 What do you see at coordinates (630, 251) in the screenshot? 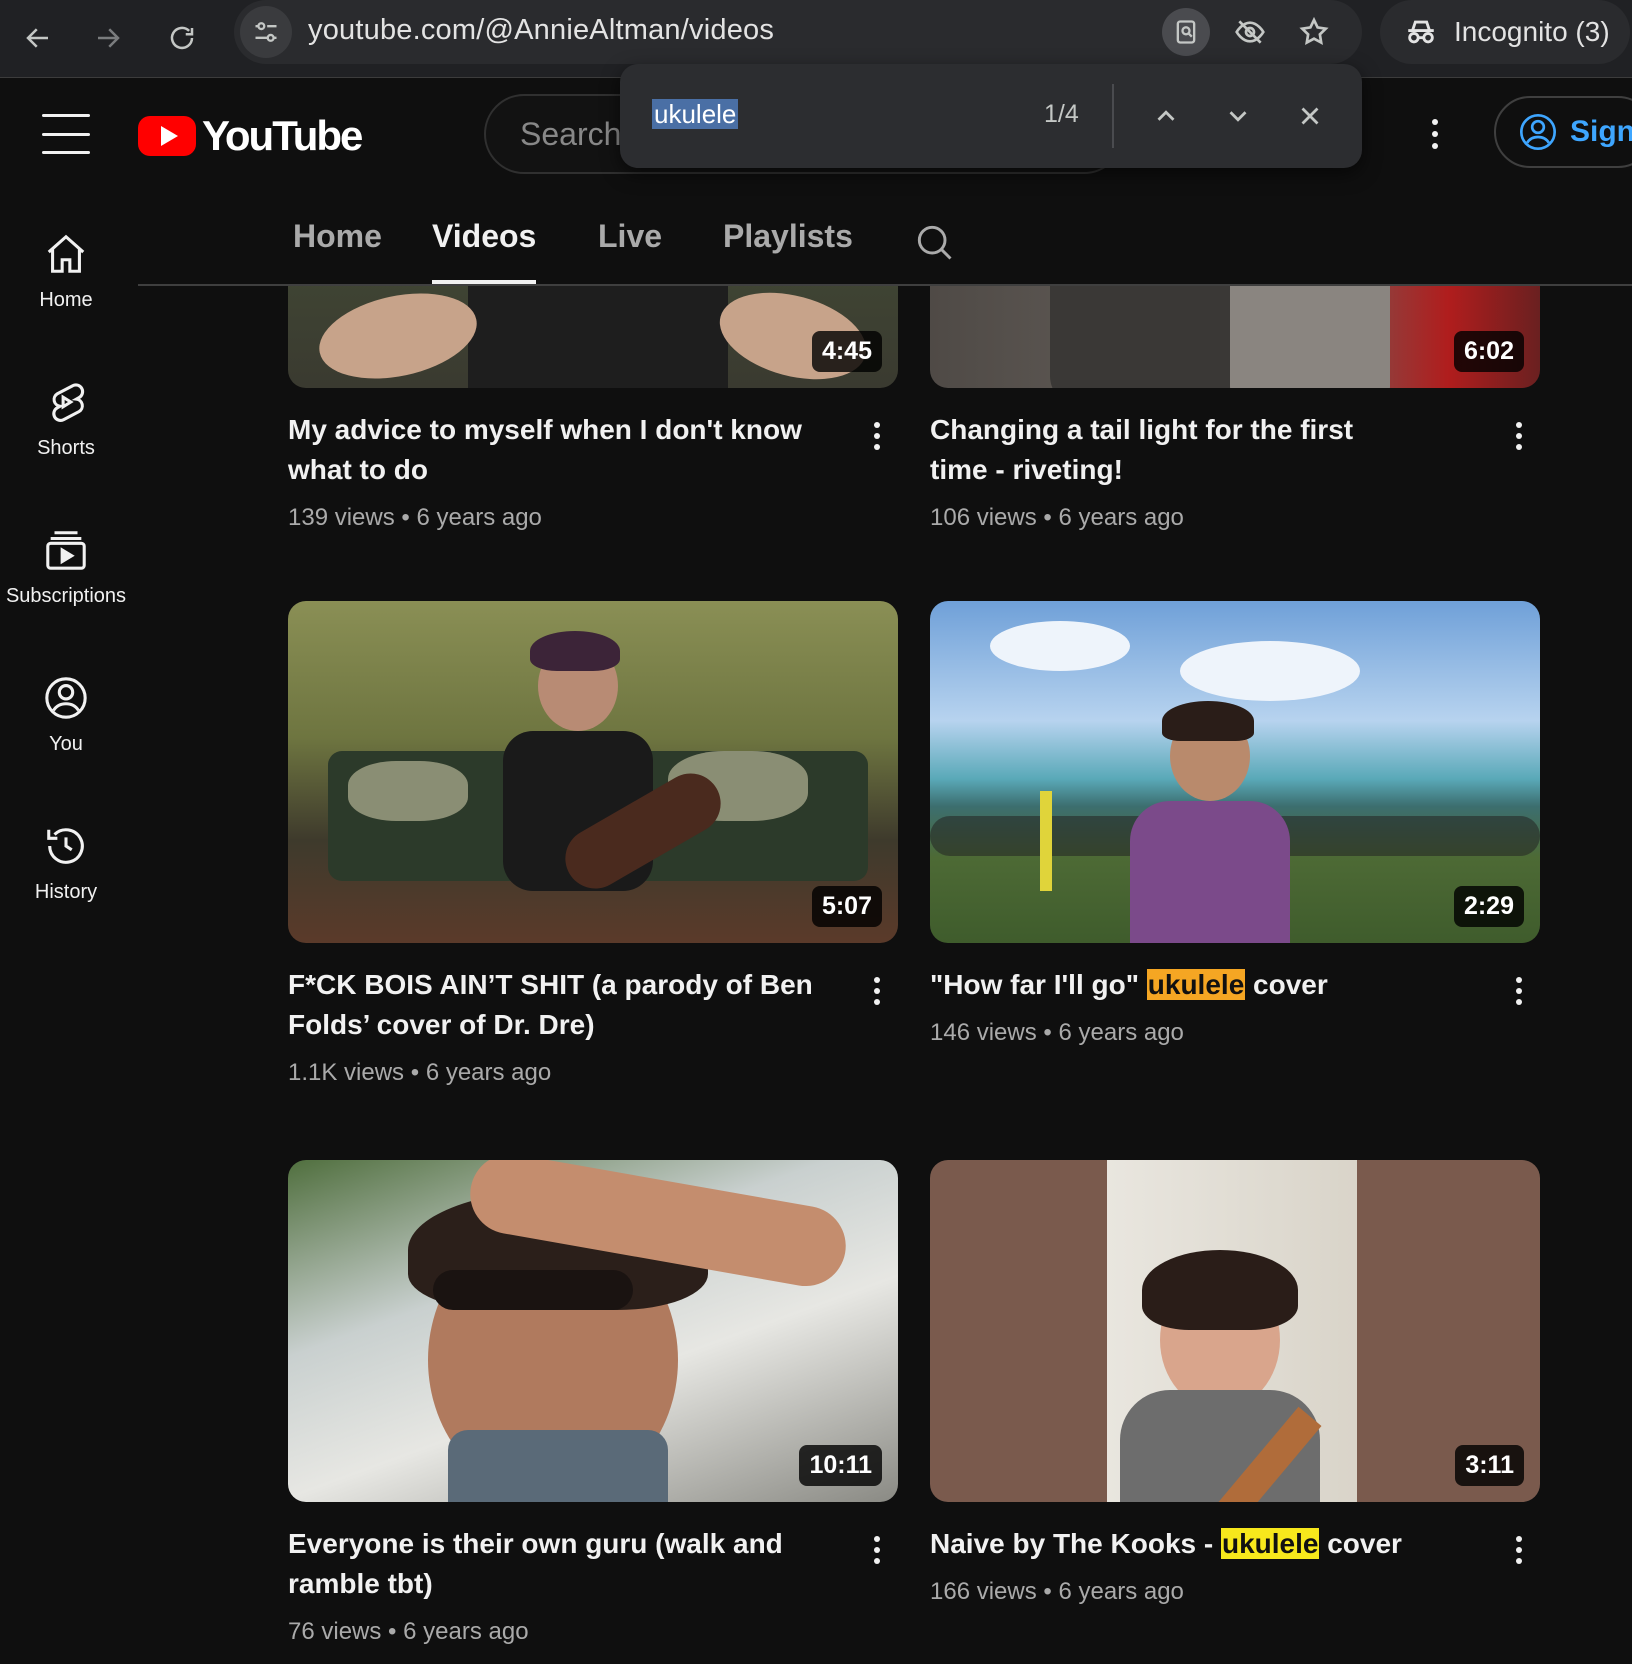
I see `tab-live: Live` at bounding box center [630, 251].